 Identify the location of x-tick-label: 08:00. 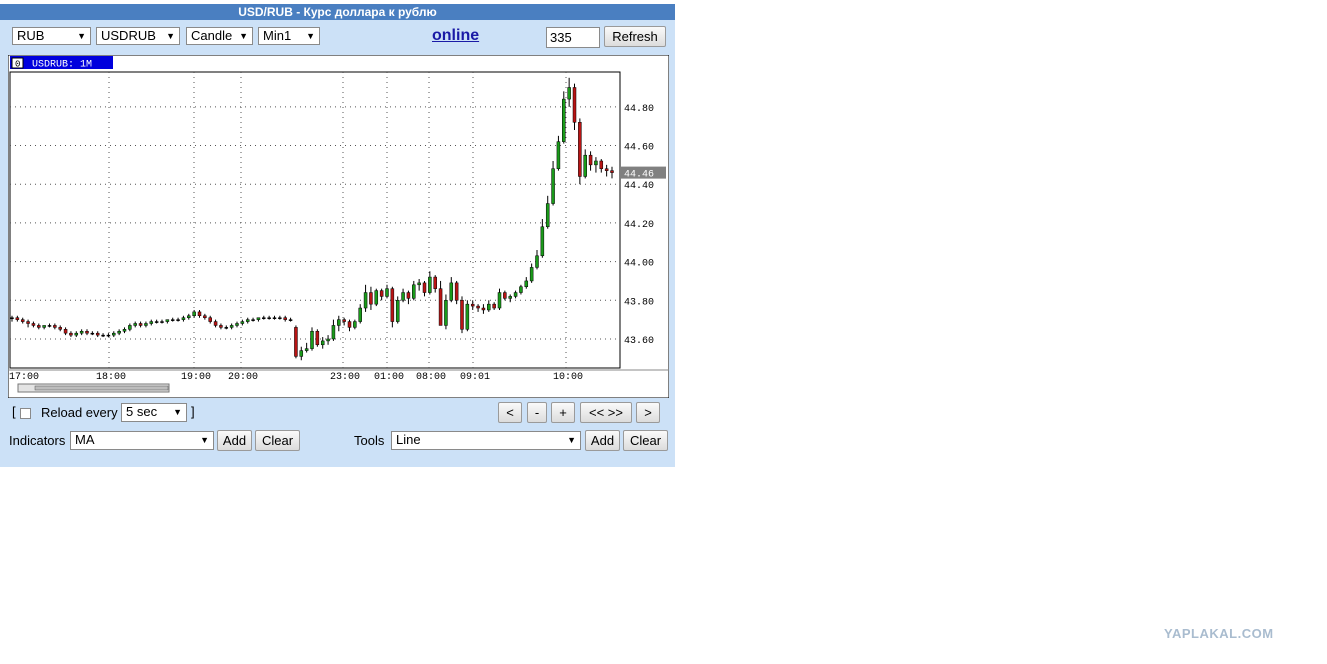
(431, 377).